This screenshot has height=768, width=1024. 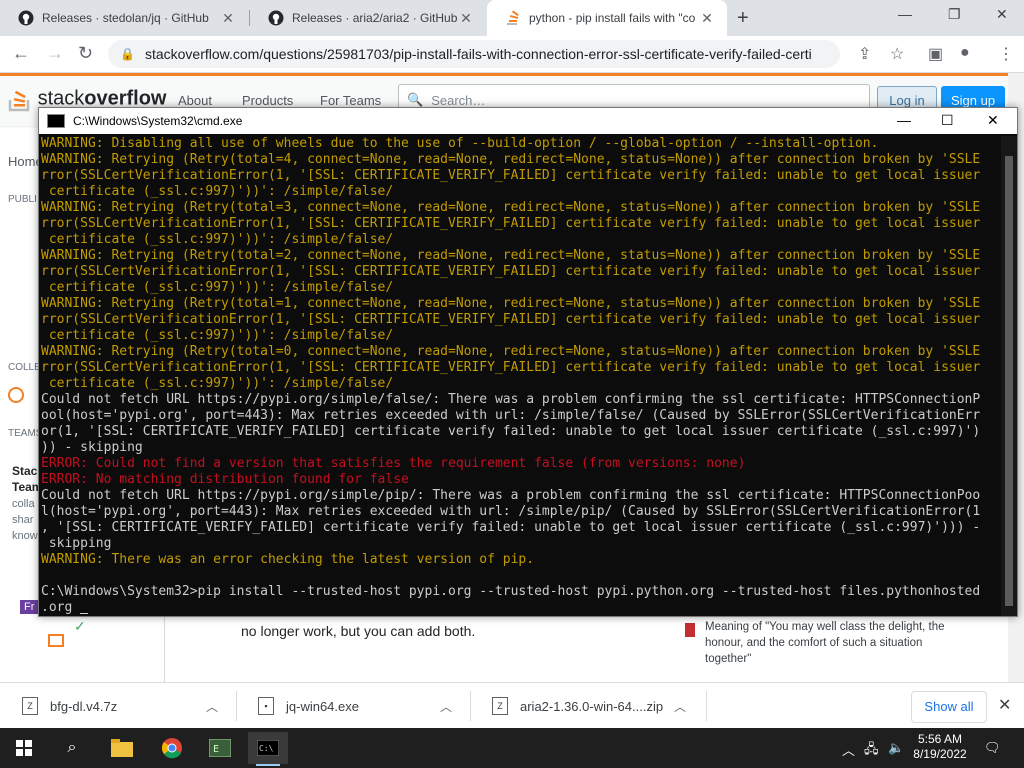 I want to click on tab-jq-releases: Releases · stedolan/jq · GitHub ✕, so click(x=124, y=18).